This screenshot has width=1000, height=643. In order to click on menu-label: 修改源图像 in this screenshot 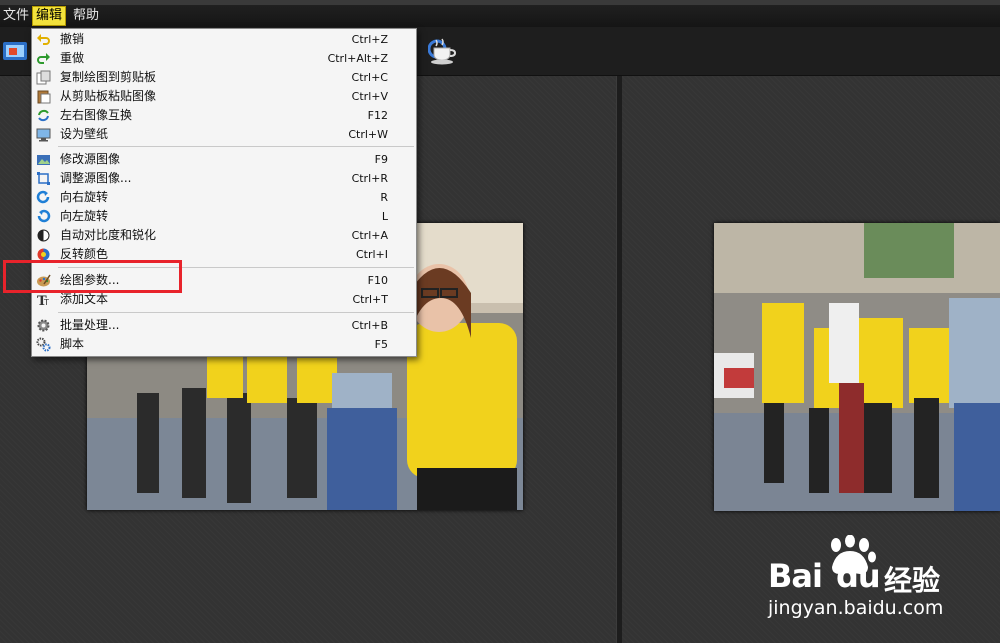, I will do `click(90, 159)`.